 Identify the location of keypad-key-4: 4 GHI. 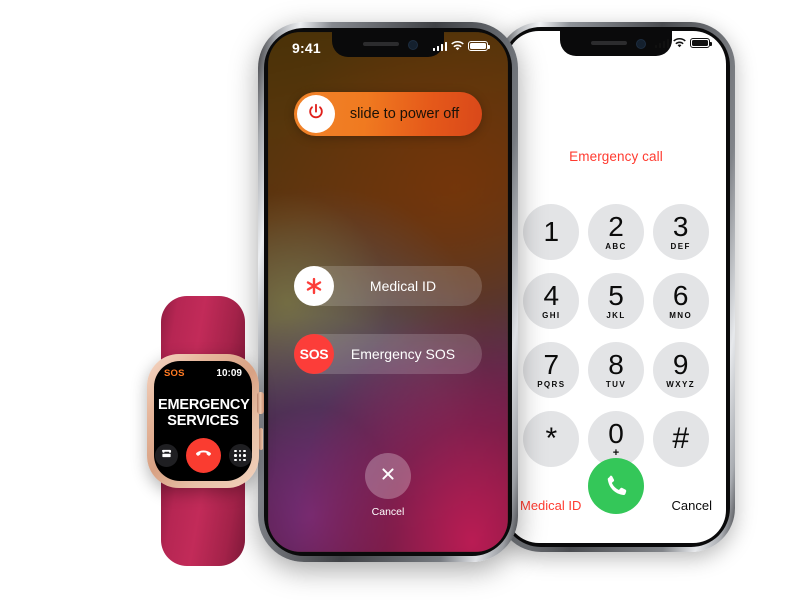
(551, 301).